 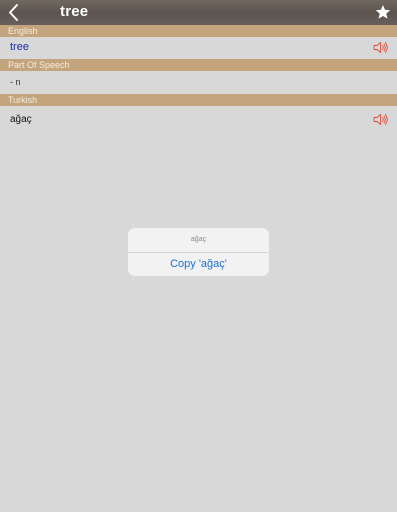 What do you see at coordinates (74, 11) in the screenshot?
I see `page-title: tree` at bounding box center [74, 11].